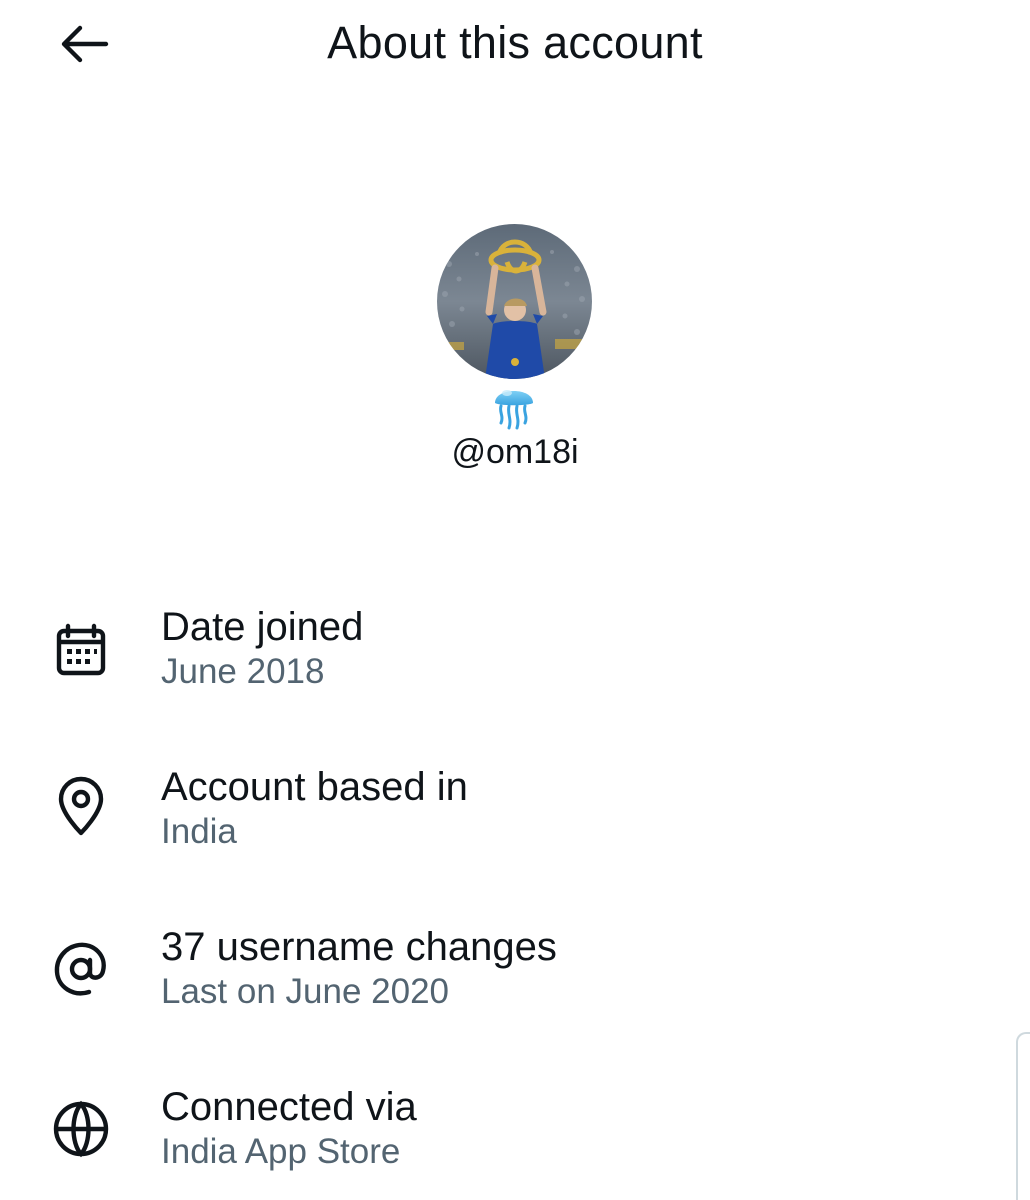 This screenshot has width=1030, height=1200. Describe the element at coordinates (81, 1129) in the screenshot. I see `globe-icon` at that location.